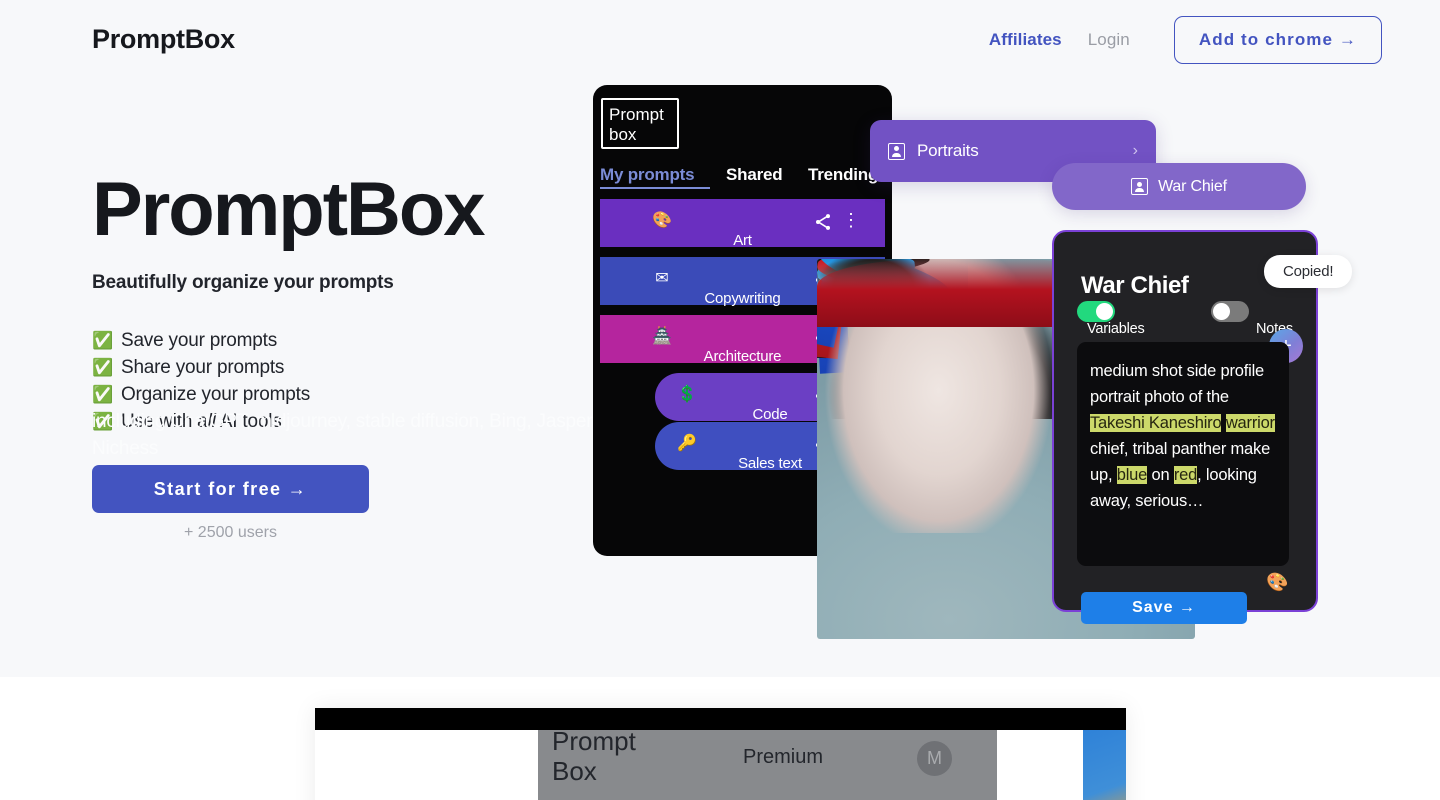  What do you see at coordinates (230, 532) in the screenshot?
I see `users-count-note: + 2500 users` at bounding box center [230, 532].